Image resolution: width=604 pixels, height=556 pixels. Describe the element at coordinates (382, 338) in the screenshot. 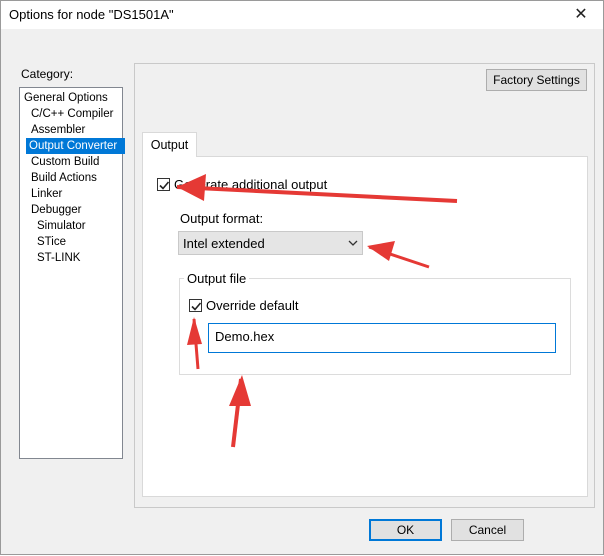

I see `output-filename-input: Demo.hex` at that location.